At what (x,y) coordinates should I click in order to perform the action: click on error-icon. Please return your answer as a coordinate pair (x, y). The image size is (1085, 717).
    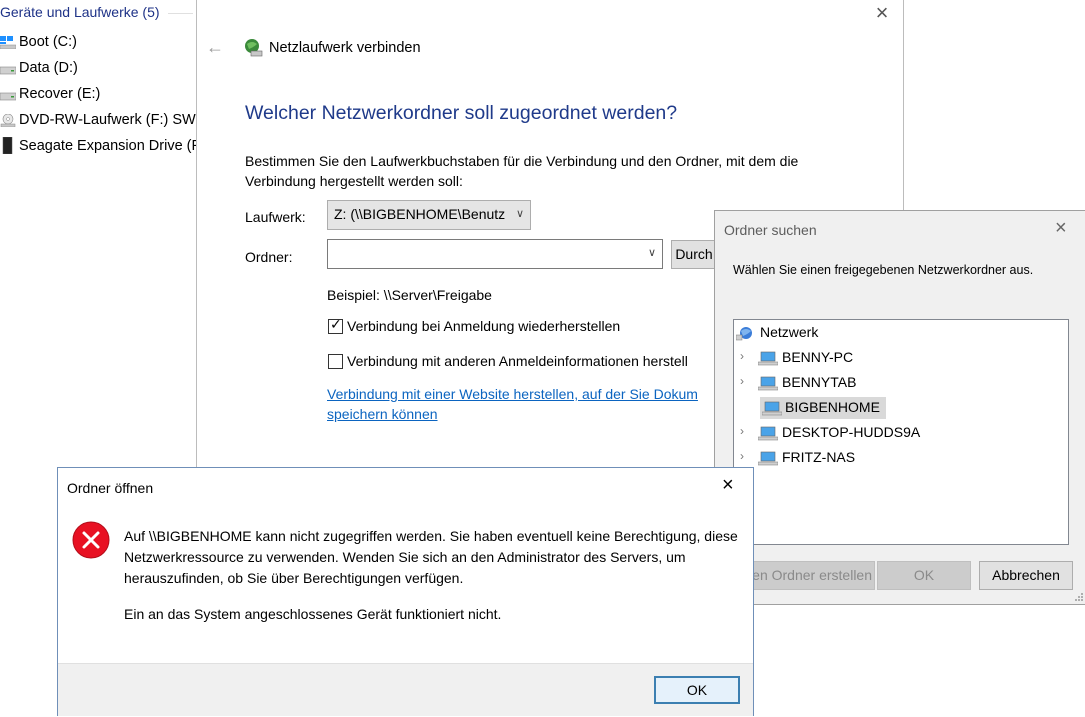
    Looking at the image, I should click on (91, 540).